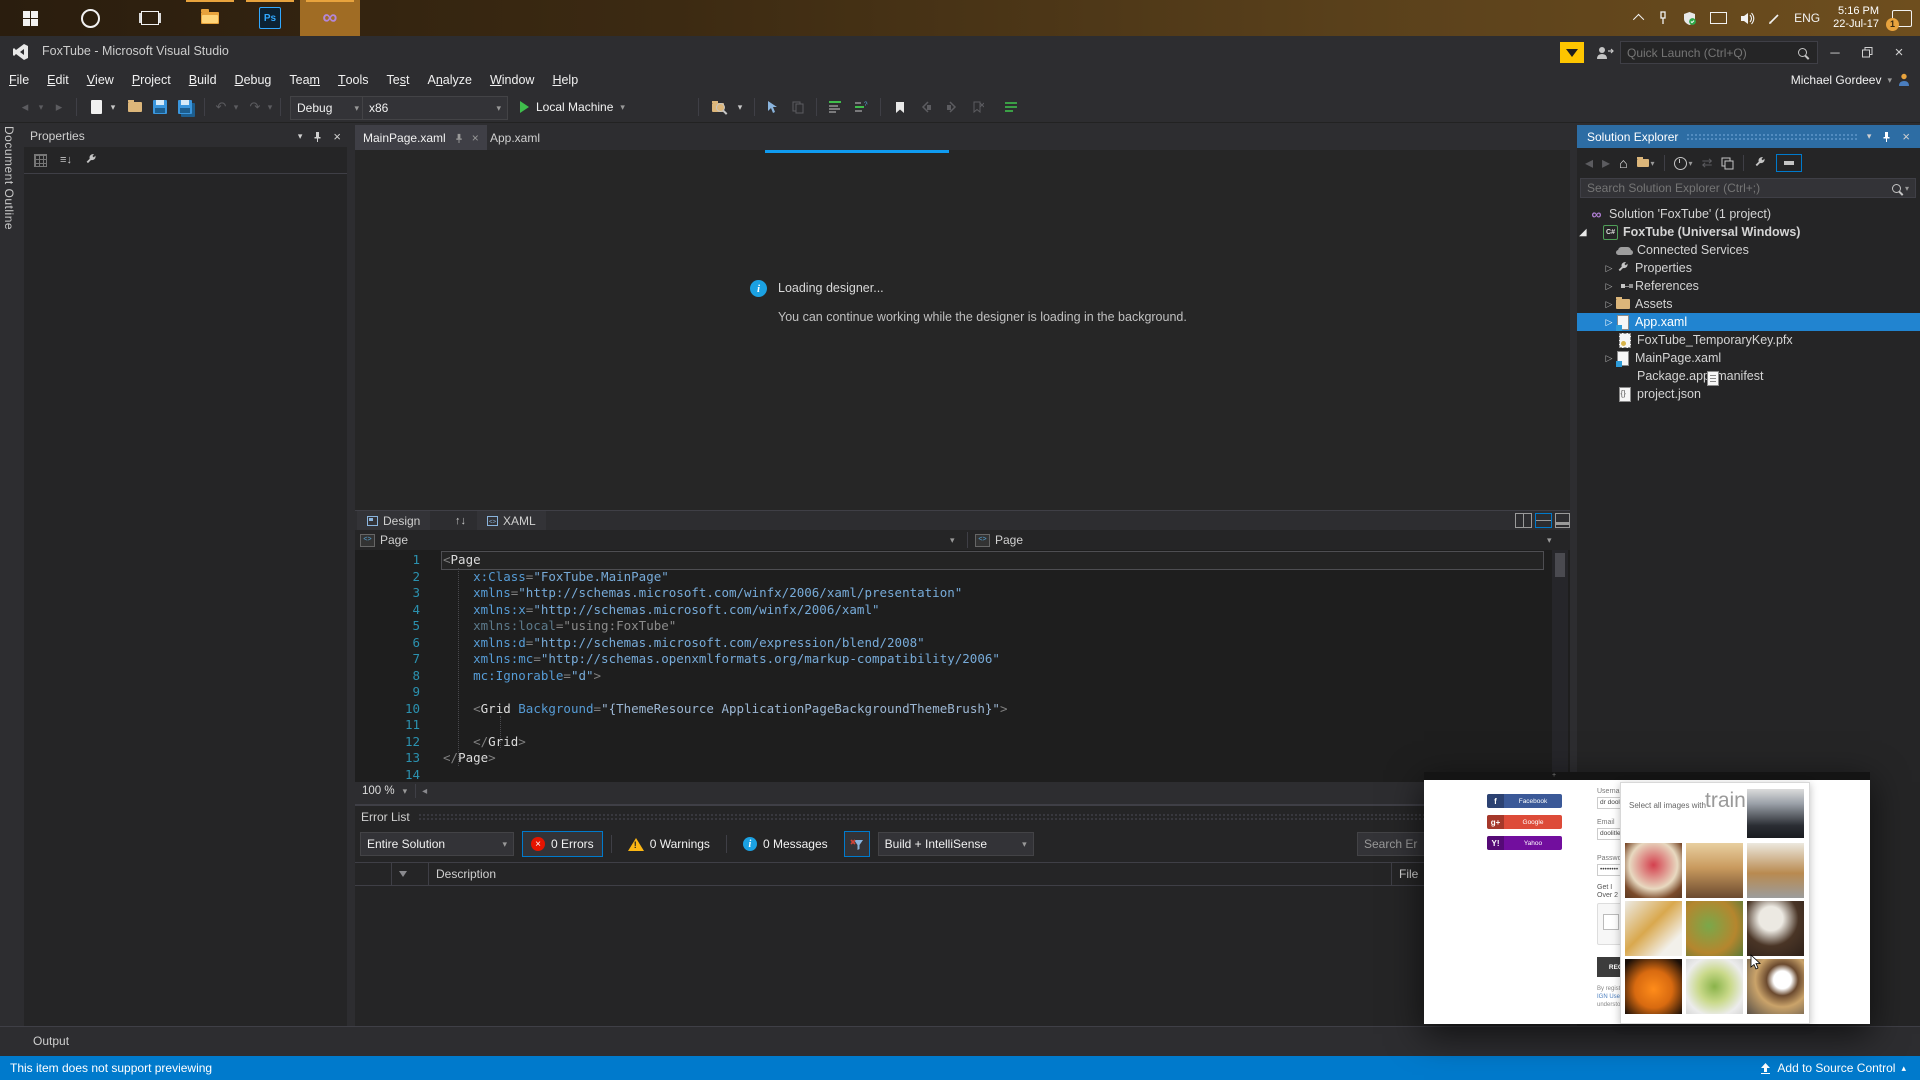 The image size is (1920, 1080). Describe the element at coordinates (135, 107) in the screenshot. I see `open-file-icon` at that location.